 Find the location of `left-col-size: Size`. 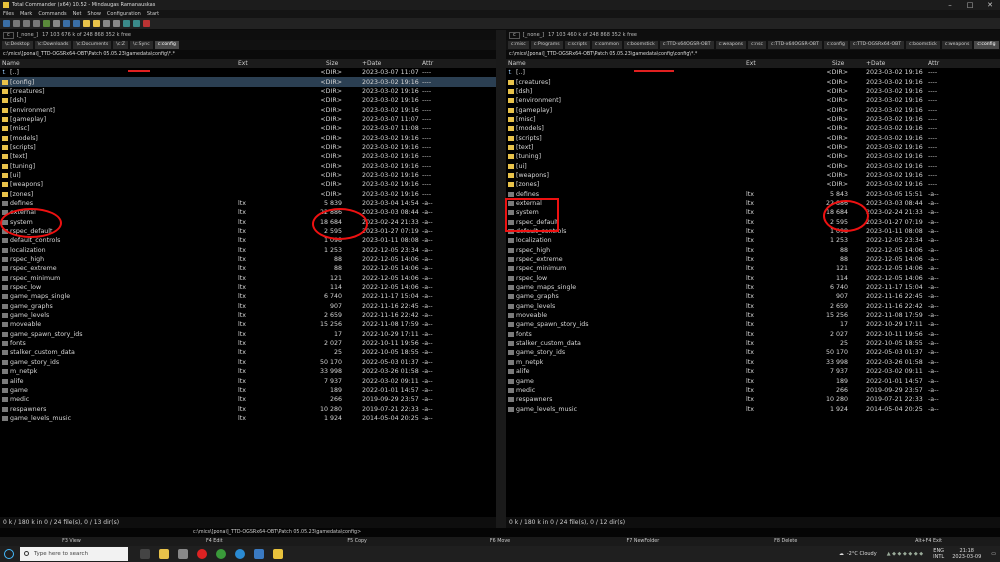

left-col-size: Size is located at coordinates (332, 63).